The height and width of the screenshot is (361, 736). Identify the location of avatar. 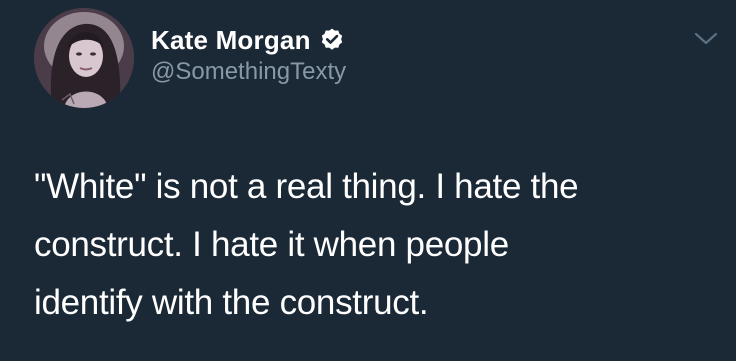
(84, 58).